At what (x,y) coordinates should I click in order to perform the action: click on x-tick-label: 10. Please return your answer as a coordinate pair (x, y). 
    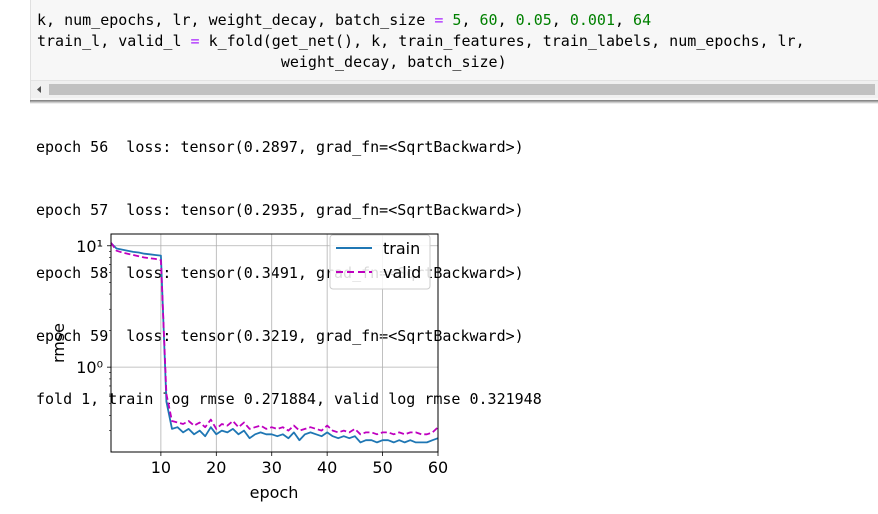
    Looking at the image, I should click on (161, 467).